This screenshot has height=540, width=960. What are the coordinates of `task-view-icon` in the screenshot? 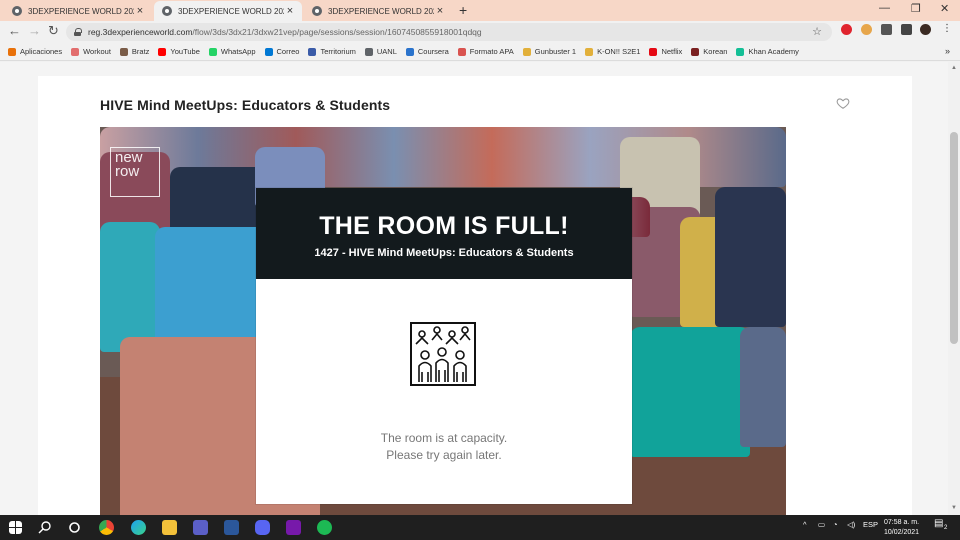 It's located at (74, 527).